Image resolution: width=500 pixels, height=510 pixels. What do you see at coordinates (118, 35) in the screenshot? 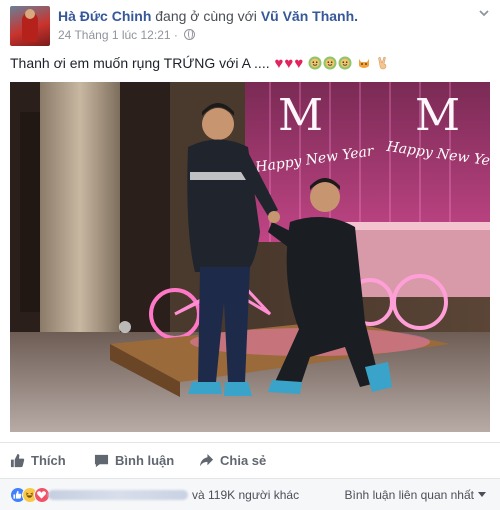
I see `post-timestamp: 24 Tháng 1 lúc 12:21 ·` at bounding box center [118, 35].